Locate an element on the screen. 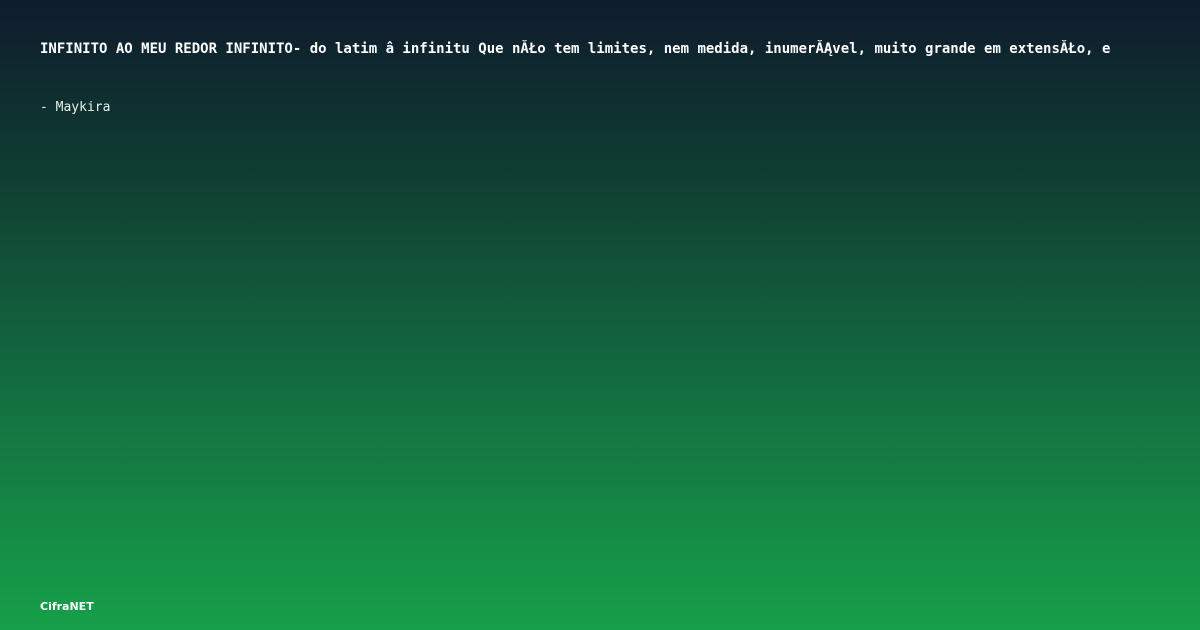 The height and width of the screenshot is (630, 1200). author-credit: - Maykira is located at coordinates (75, 107).